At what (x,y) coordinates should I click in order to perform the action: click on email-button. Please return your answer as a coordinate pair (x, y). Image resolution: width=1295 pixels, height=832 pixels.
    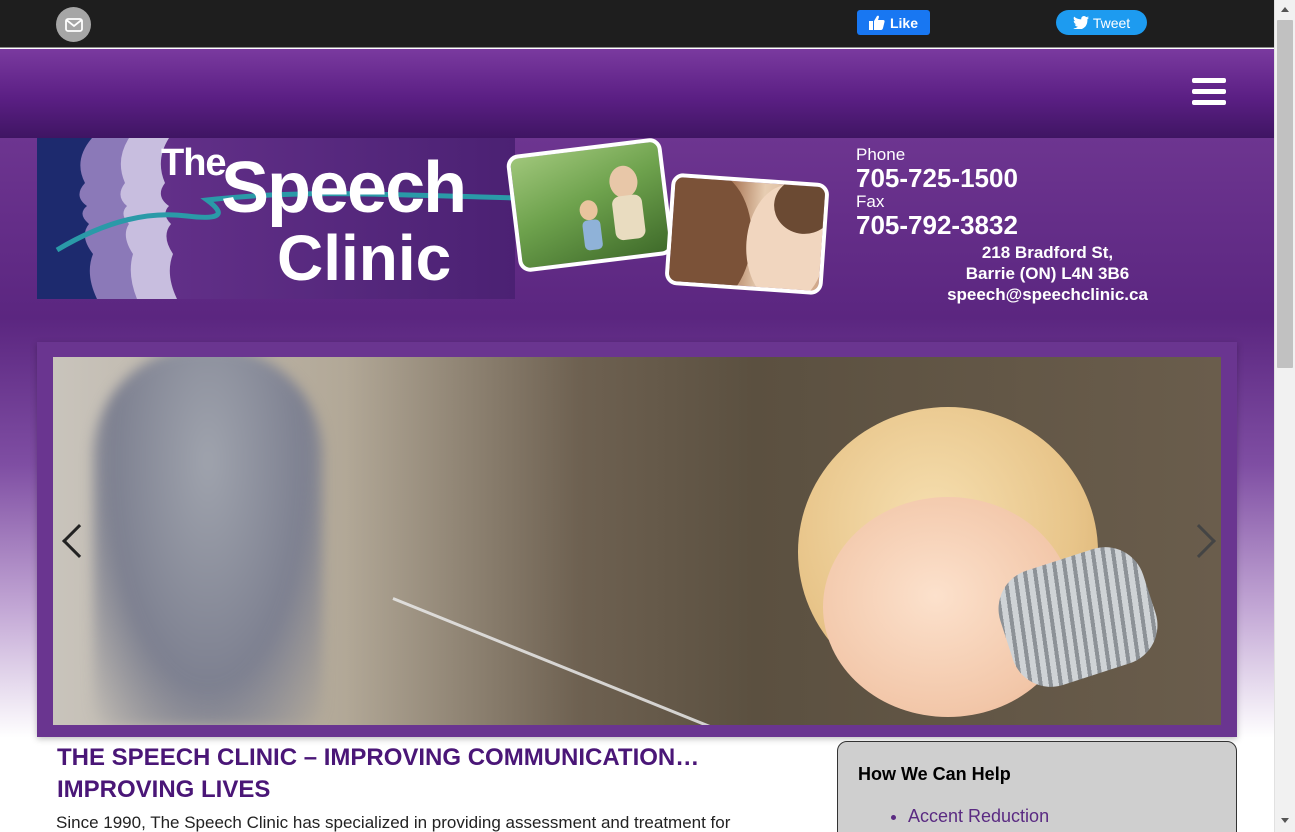
    Looking at the image, I should click on (73, 24).